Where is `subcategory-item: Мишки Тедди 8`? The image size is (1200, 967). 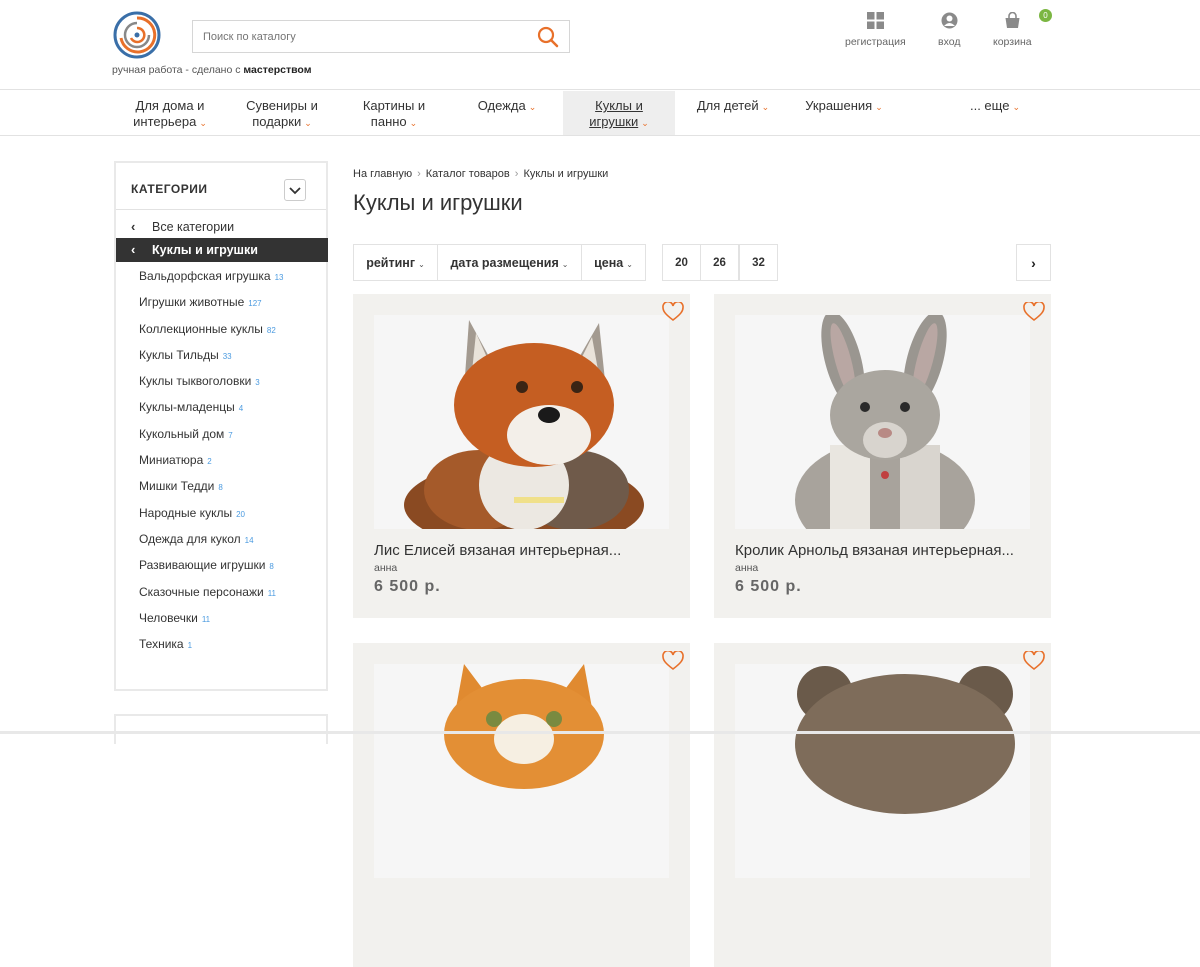
subcategory-item: Мишки Тедди 8 is located at coordinates (211, 492).